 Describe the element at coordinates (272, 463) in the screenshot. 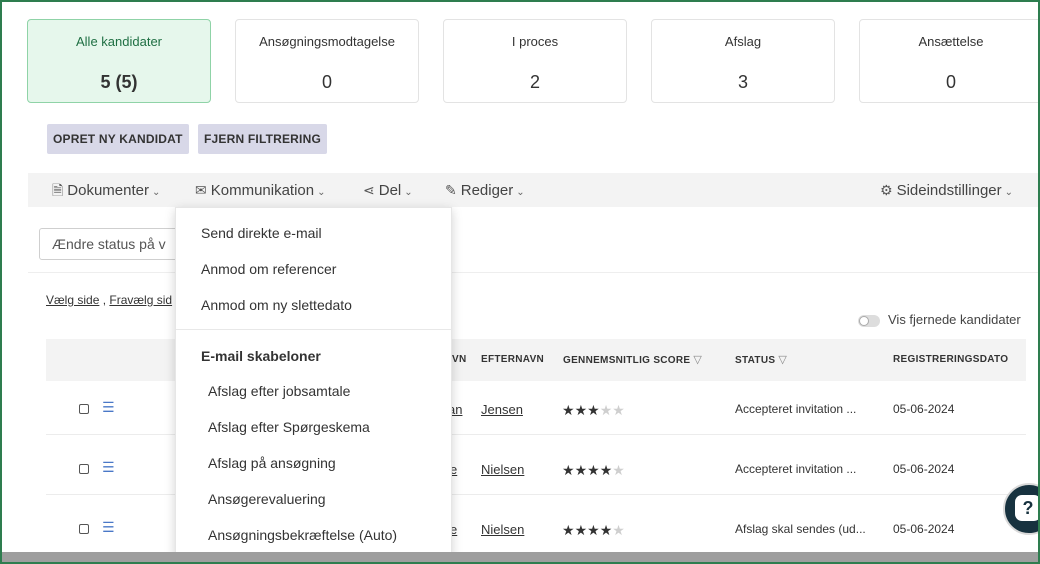

I see `menu-item-template: Afslag på ansøgning` at that location.